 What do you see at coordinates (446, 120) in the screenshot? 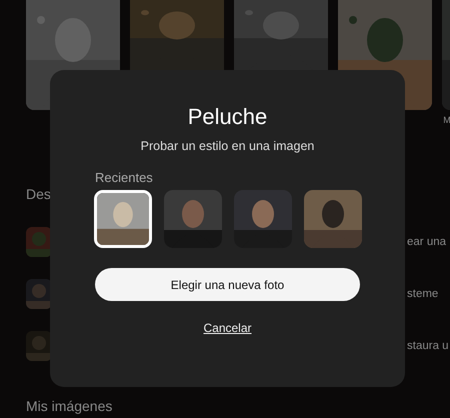
I see `image-caption: M` at bounding box center [446, 120].